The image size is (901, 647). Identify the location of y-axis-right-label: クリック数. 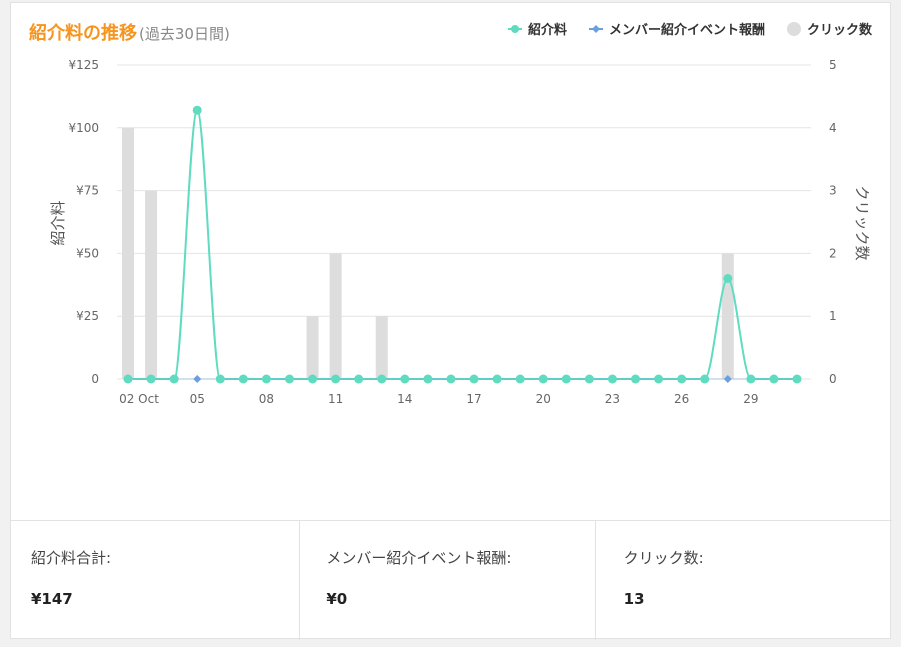
(862, 222).